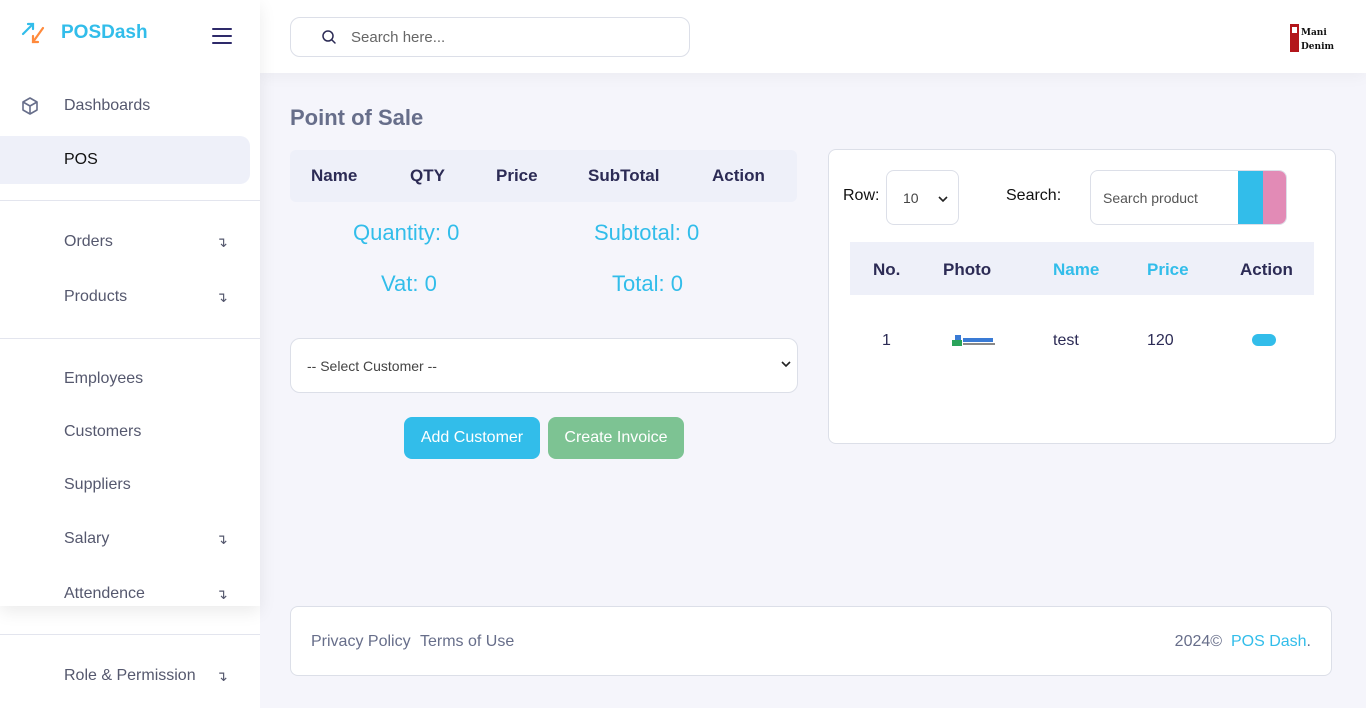 Image resolution: width=1366 pixels, height=708 pixels. I want to click on product-table-header: No. Photo Name Price Action, so click(1082, 268).